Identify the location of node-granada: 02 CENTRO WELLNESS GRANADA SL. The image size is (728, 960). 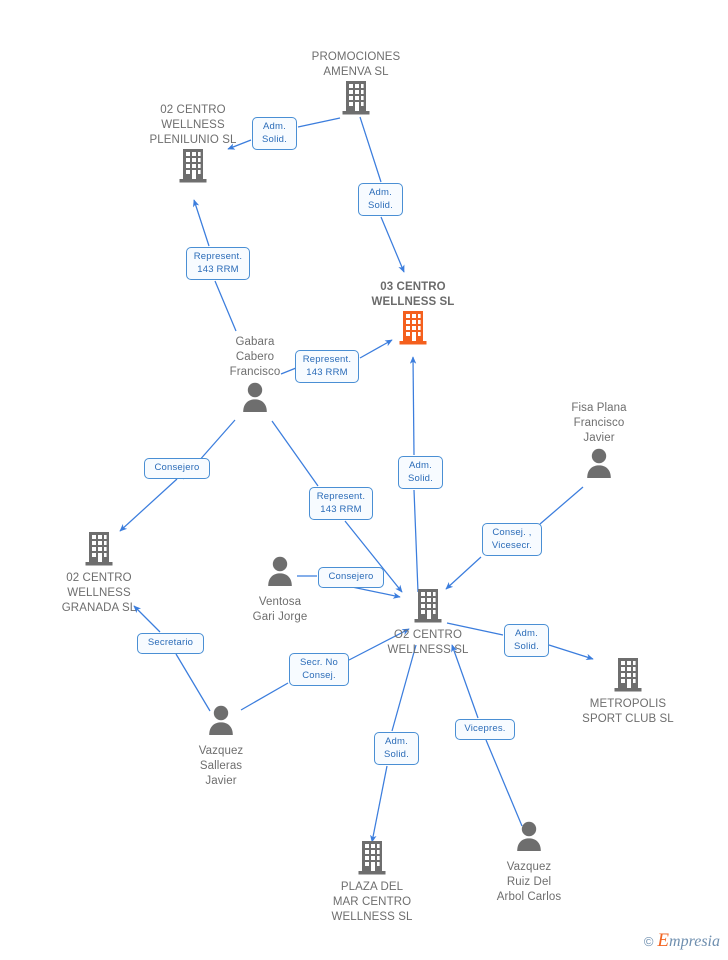
(99, 573).